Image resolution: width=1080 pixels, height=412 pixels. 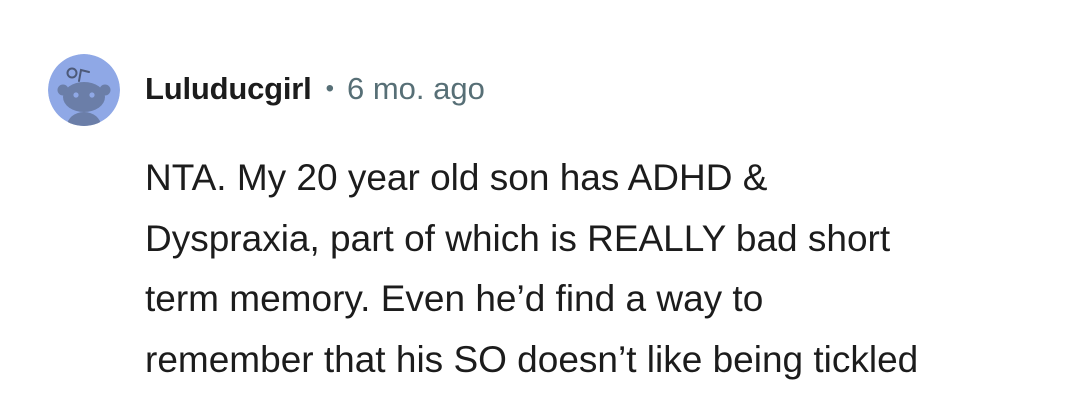 What do you see at coordinates (456, 177) in the screenshot?
I see `comment-body-line: NTA. My 20 year old son has ADHD &` at bounding box center [456, 177].